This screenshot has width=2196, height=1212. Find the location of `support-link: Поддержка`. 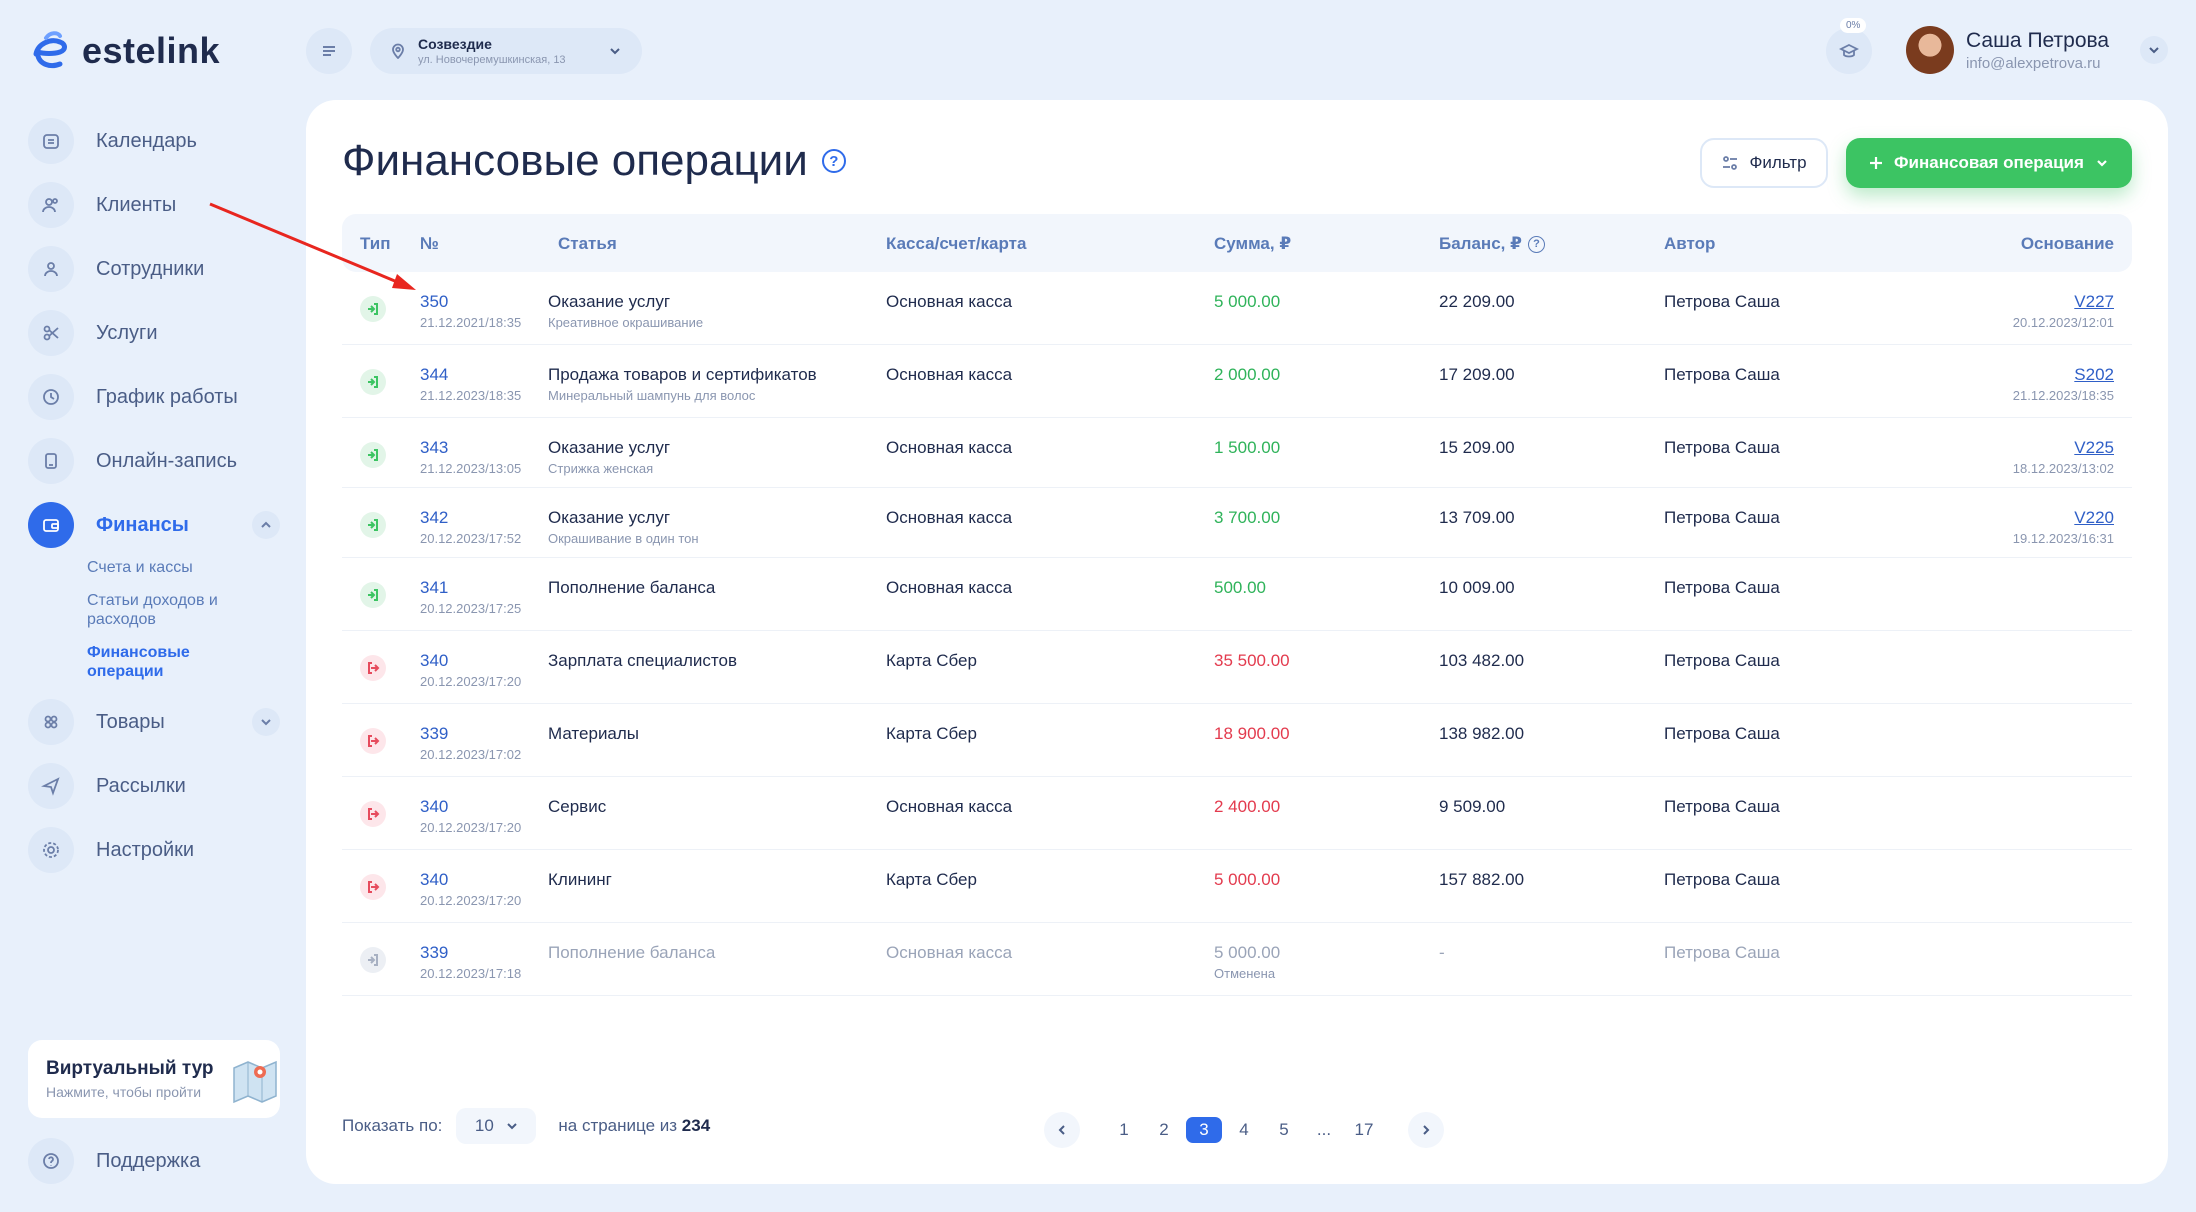

support-link: Поддержка is located at coordinates (114, 1161).